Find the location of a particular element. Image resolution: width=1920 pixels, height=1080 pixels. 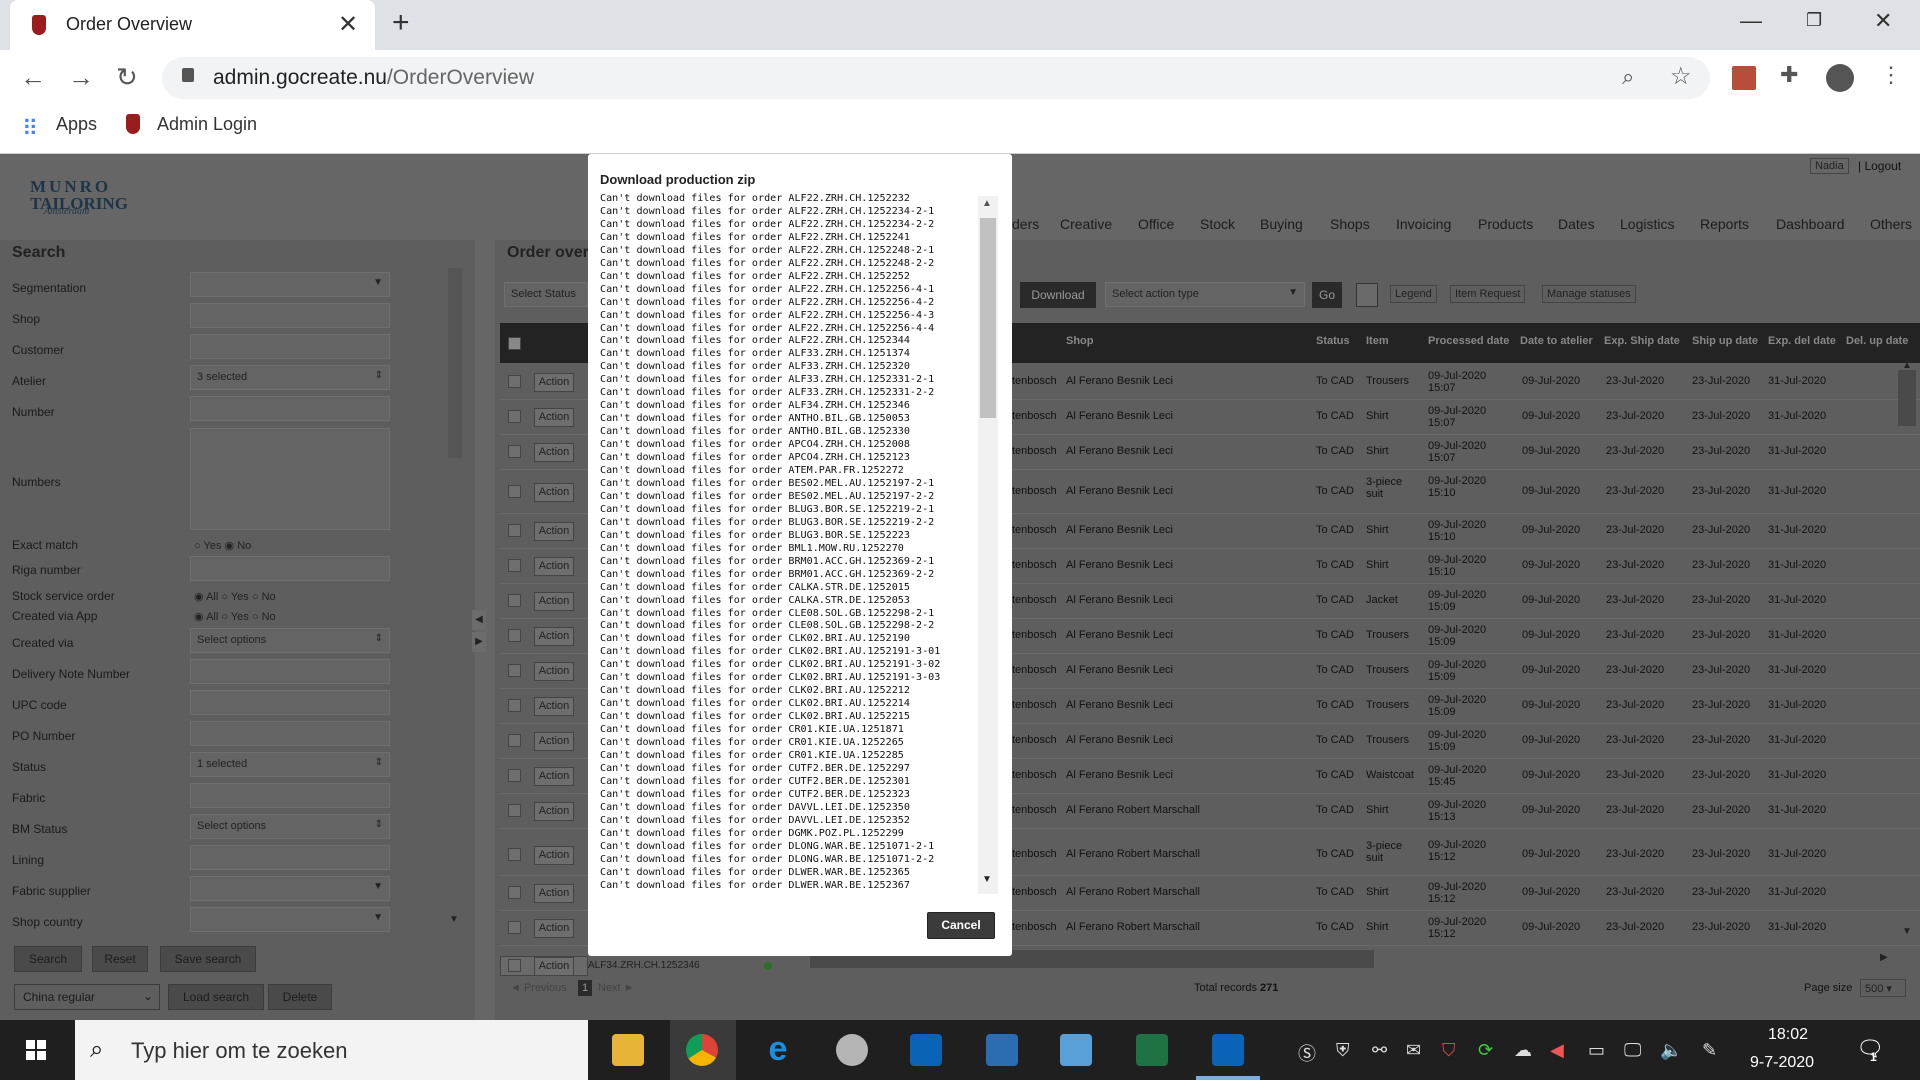

download-button: Download is located at coordinates (1058, 295).